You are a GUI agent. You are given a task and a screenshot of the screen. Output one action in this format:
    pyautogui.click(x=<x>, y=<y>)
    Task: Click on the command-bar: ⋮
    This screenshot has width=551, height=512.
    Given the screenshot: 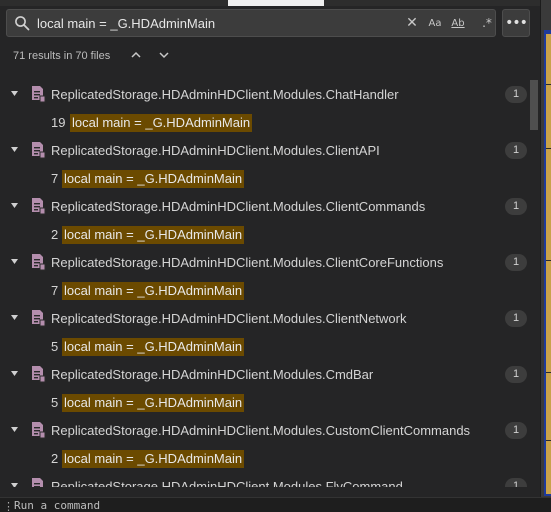 What is the action you would take?
    pyautogui.click(x=275, y=504)
    